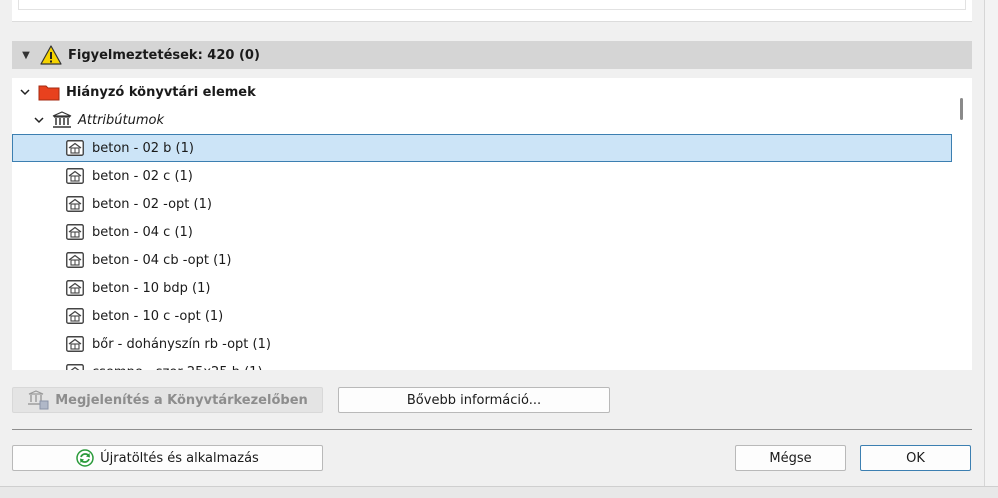 This screenshot has width=998, height=498. What do you see at coordinates (499, 492) in the screenshot?
I see `background-strip` at bounding box center [499, 492].